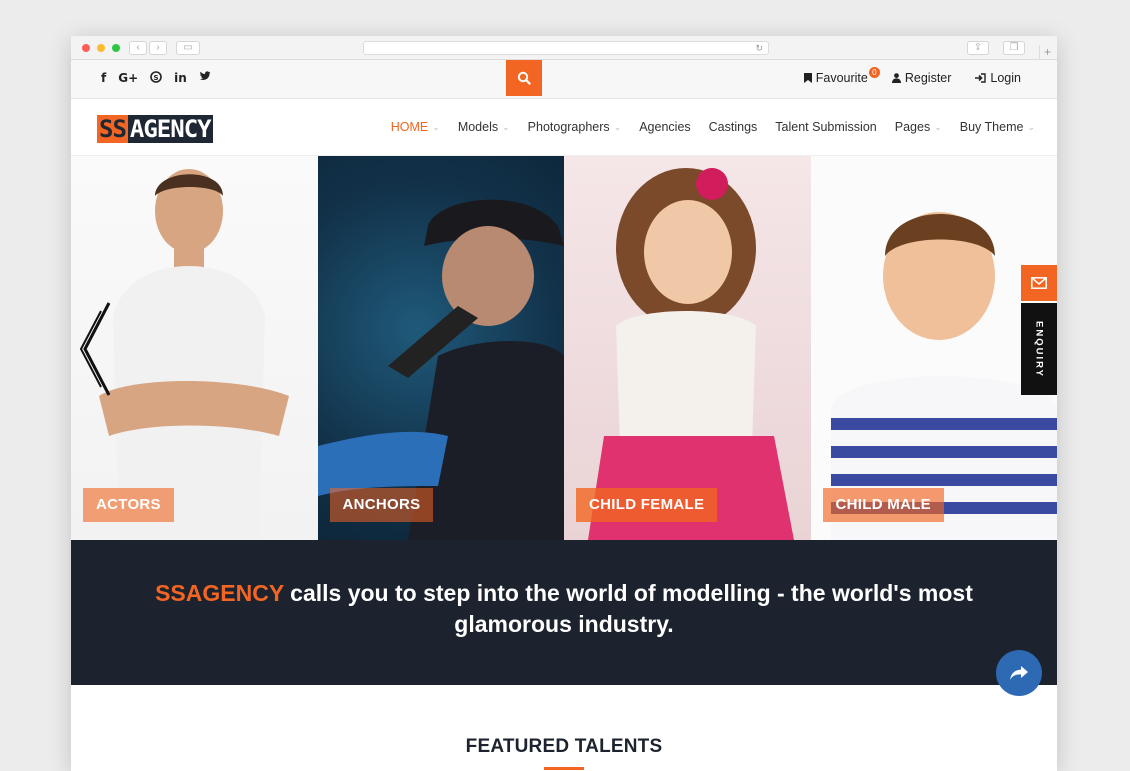  I want to click on section-title: FEATURED TALENTS, so click(564, 746).